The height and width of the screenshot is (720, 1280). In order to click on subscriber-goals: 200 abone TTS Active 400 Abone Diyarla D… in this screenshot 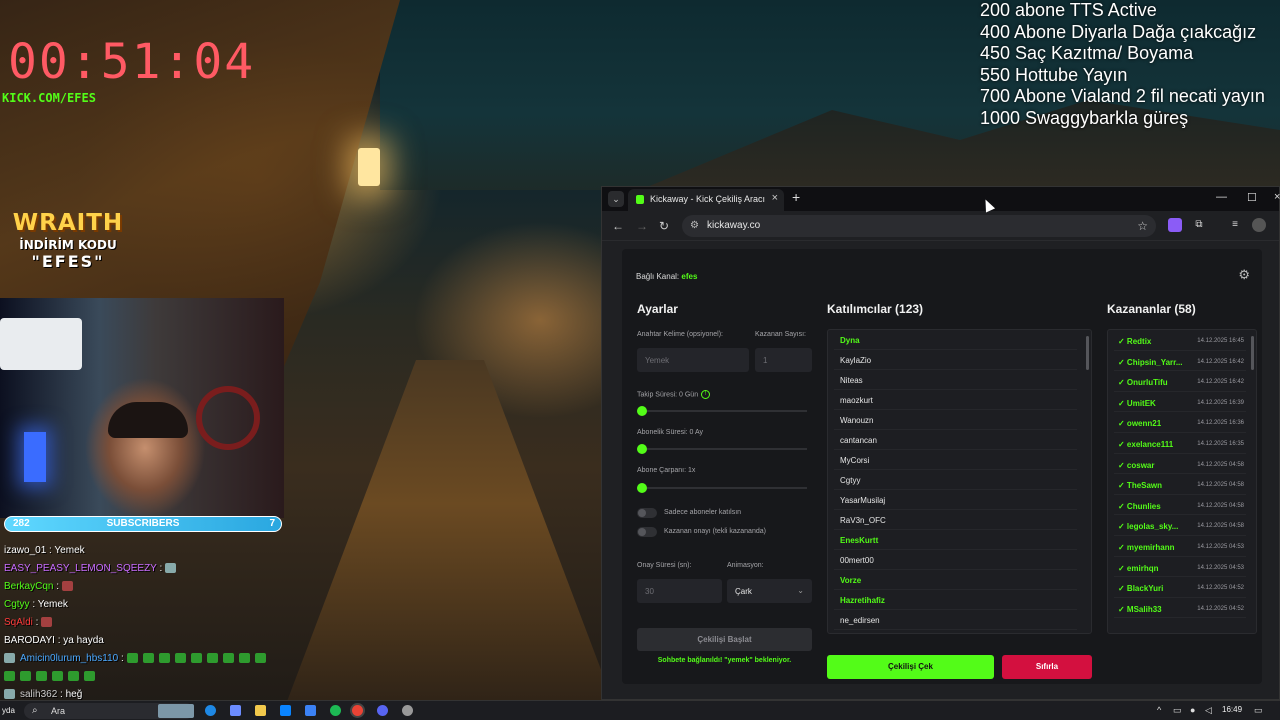, I will do `click(1122, 64)`.